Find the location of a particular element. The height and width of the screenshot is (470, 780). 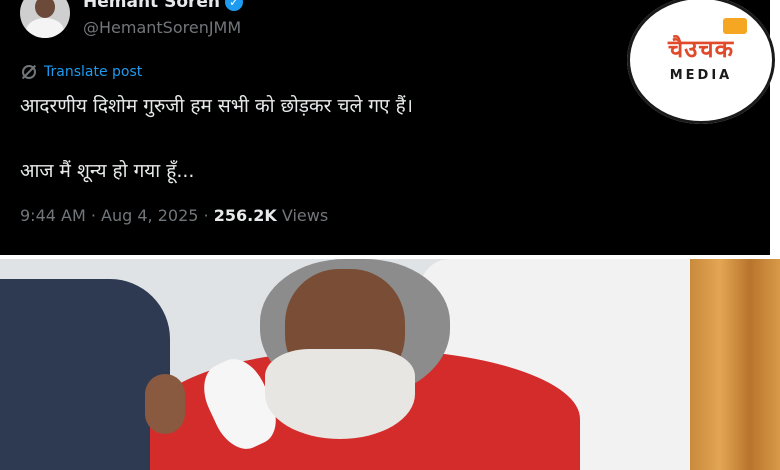

tweet-time: 9:44 AM is located at coordinates (53, 215).